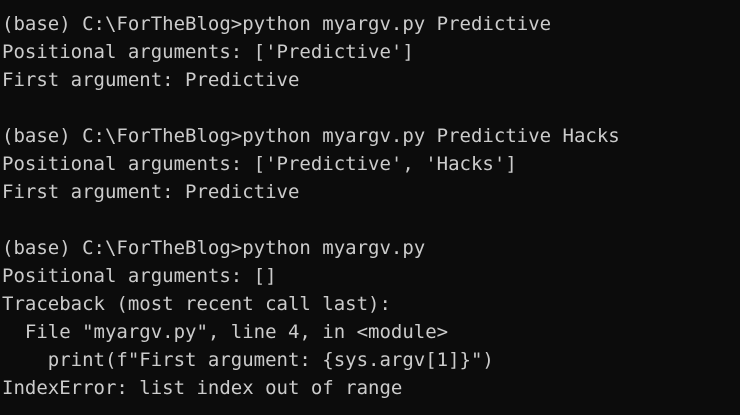 This screenshot has height=415, width=740. Describe the element at coordinates (196, 304) in the screenshot. I see `traceback-header: Traceback (most recent call last):` at that location.